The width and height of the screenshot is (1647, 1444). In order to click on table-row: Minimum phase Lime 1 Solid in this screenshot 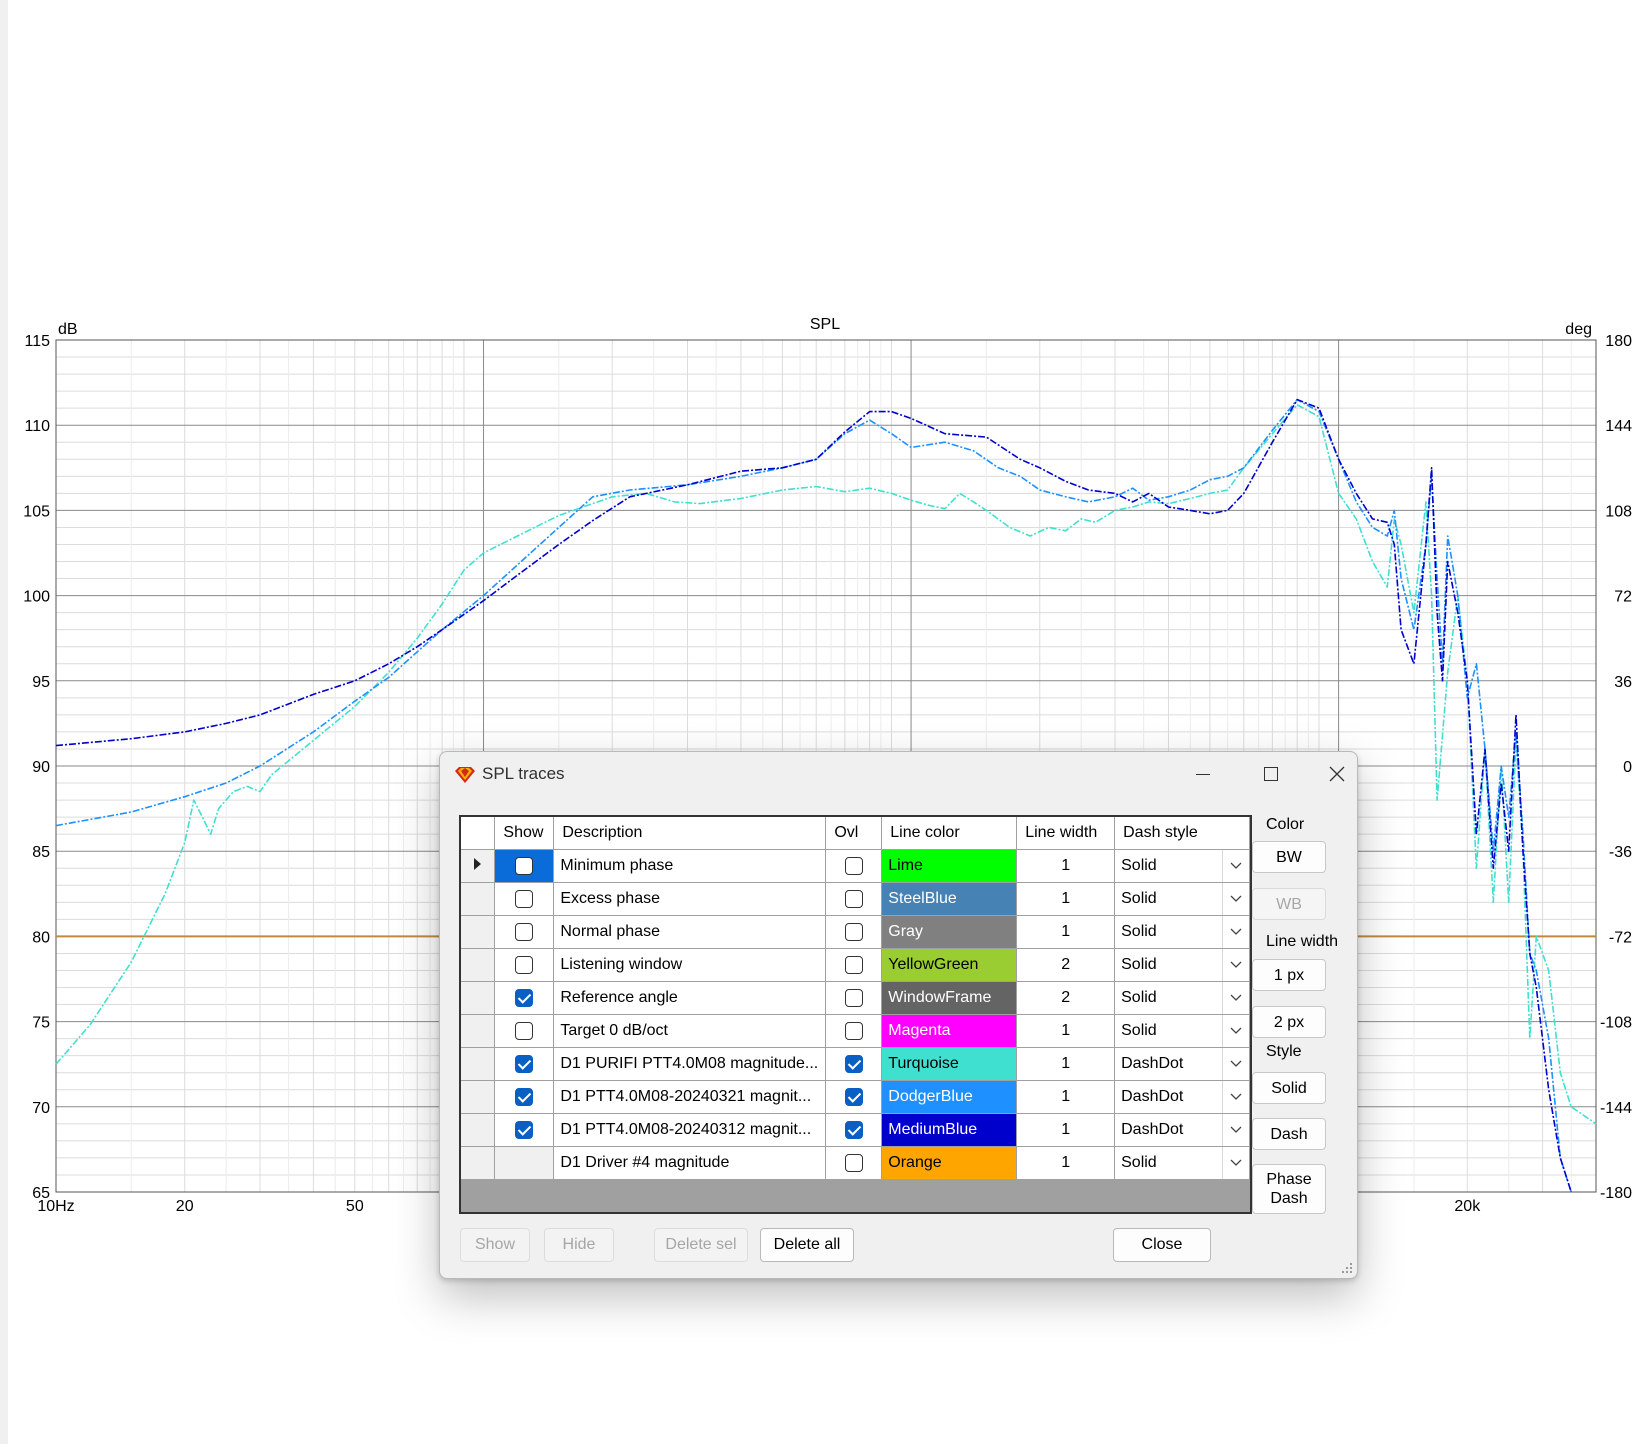, I will do `click(855, 866)`.